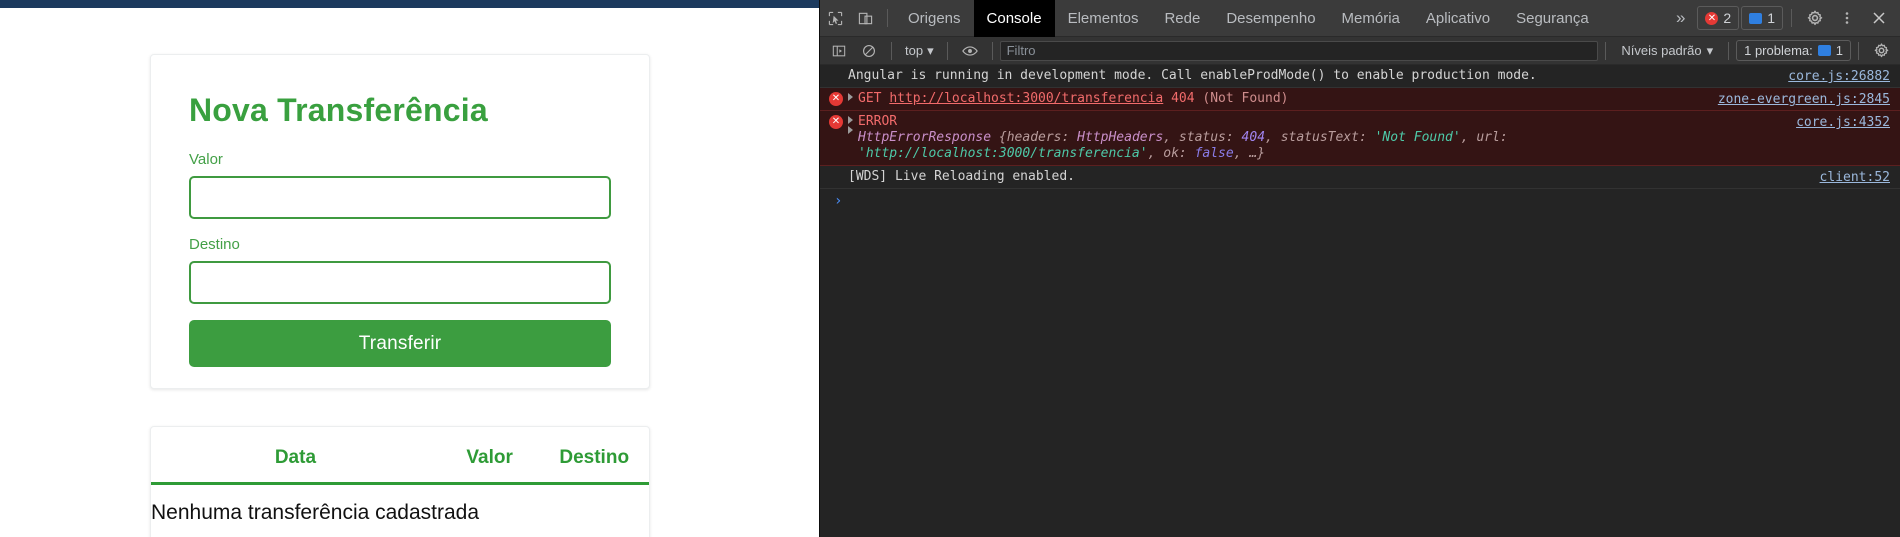 The width and height of the screenshot is (1900, 537). Describe the element at coordinates (1855, 178) in the screenshot. I see `console-source-link: client:52` at that location.